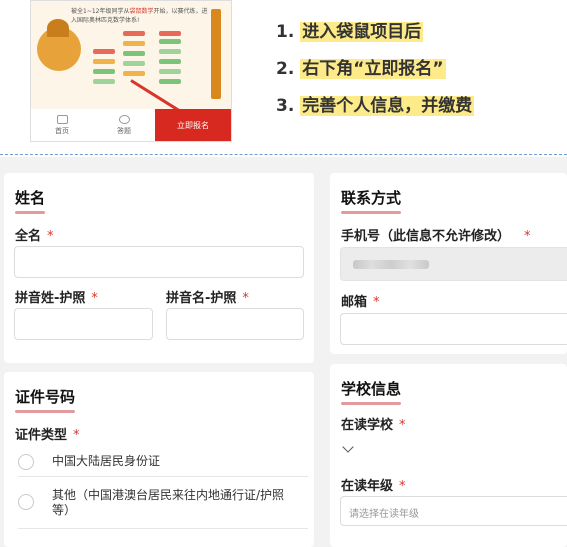 This screenshot has height=547, width=567. I want to click on id-section-title: 证件号码, so click(45, 399).